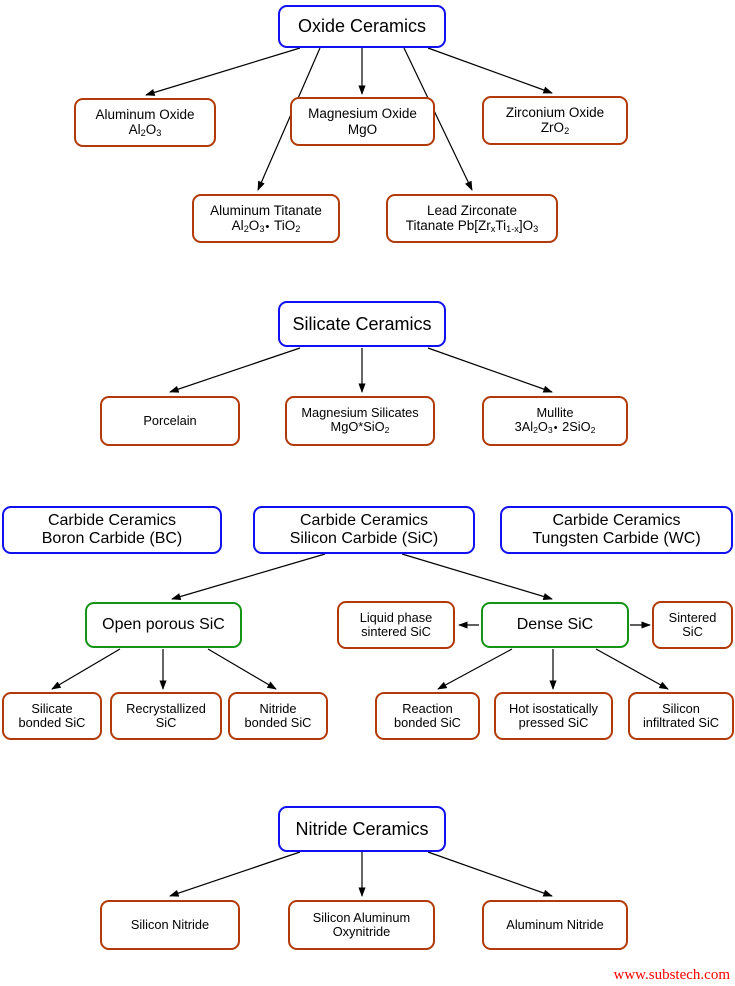 This screenshot has height=986, width=735. Describe the element at coordinates (266, 225) in the screenshot. I see `node-label-line2: Al2O3• TiO2` at that location.